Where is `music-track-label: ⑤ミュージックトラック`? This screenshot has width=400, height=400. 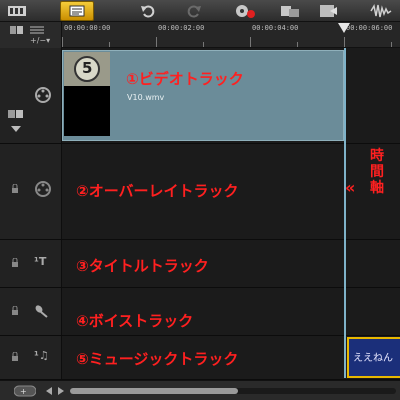 music-track-label: ⑤ミュージックトラック is located at coordinates (157, 359).